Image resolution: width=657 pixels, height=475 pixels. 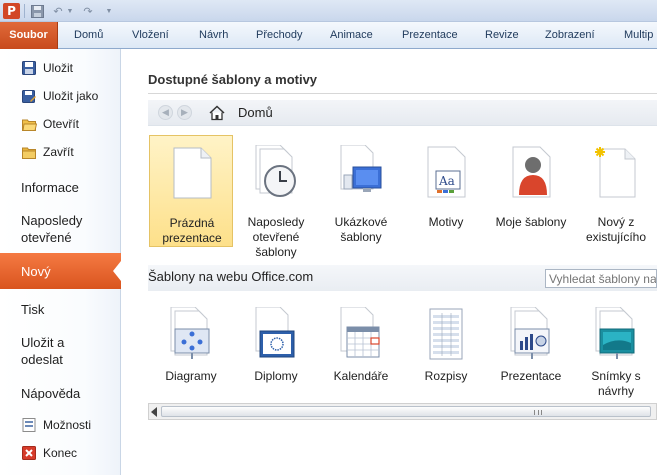 I want to click on sidebar-item-moznosti: Možnosti, so click(x=60, y=425).